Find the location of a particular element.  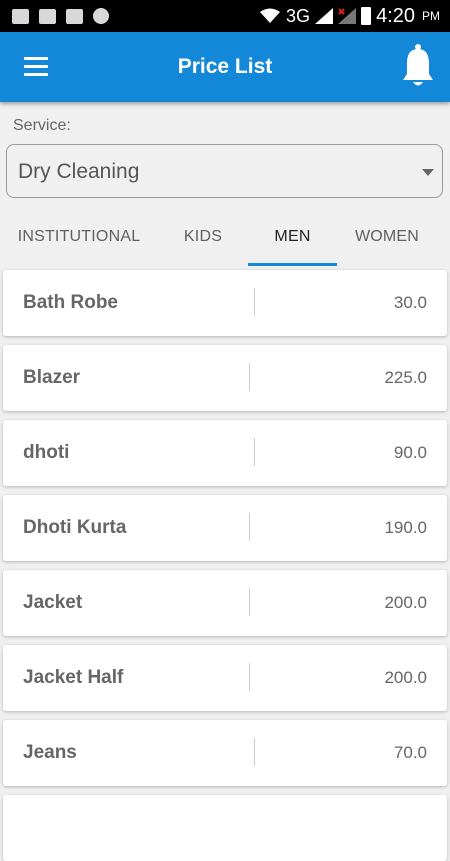

tab-kids: KIDS is located at coordinates (203, 239).